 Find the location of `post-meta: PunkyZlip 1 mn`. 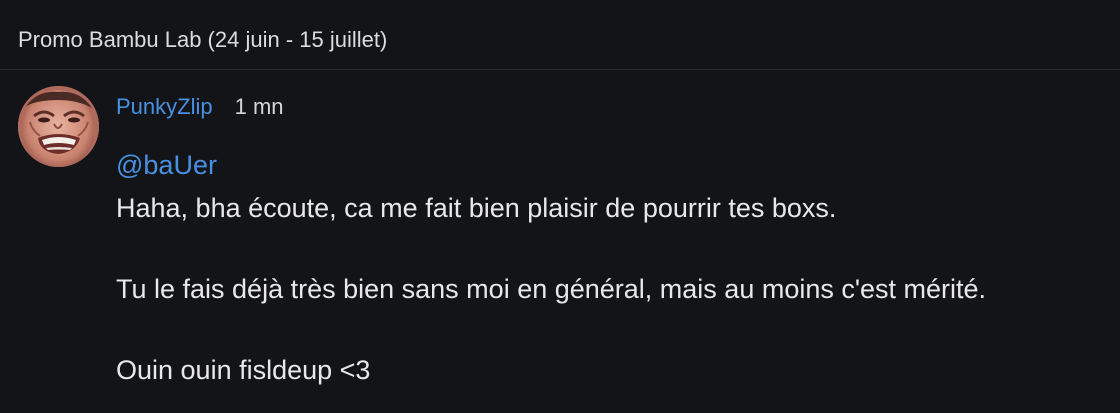

post-meta: PunkyZlip 1 mn is located at coordinates (200, 107).